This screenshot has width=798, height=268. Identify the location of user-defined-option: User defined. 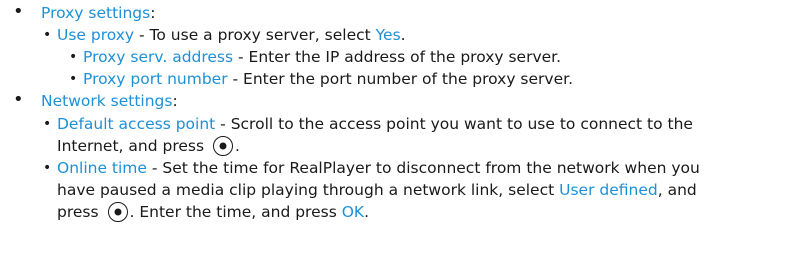
(608, 190).